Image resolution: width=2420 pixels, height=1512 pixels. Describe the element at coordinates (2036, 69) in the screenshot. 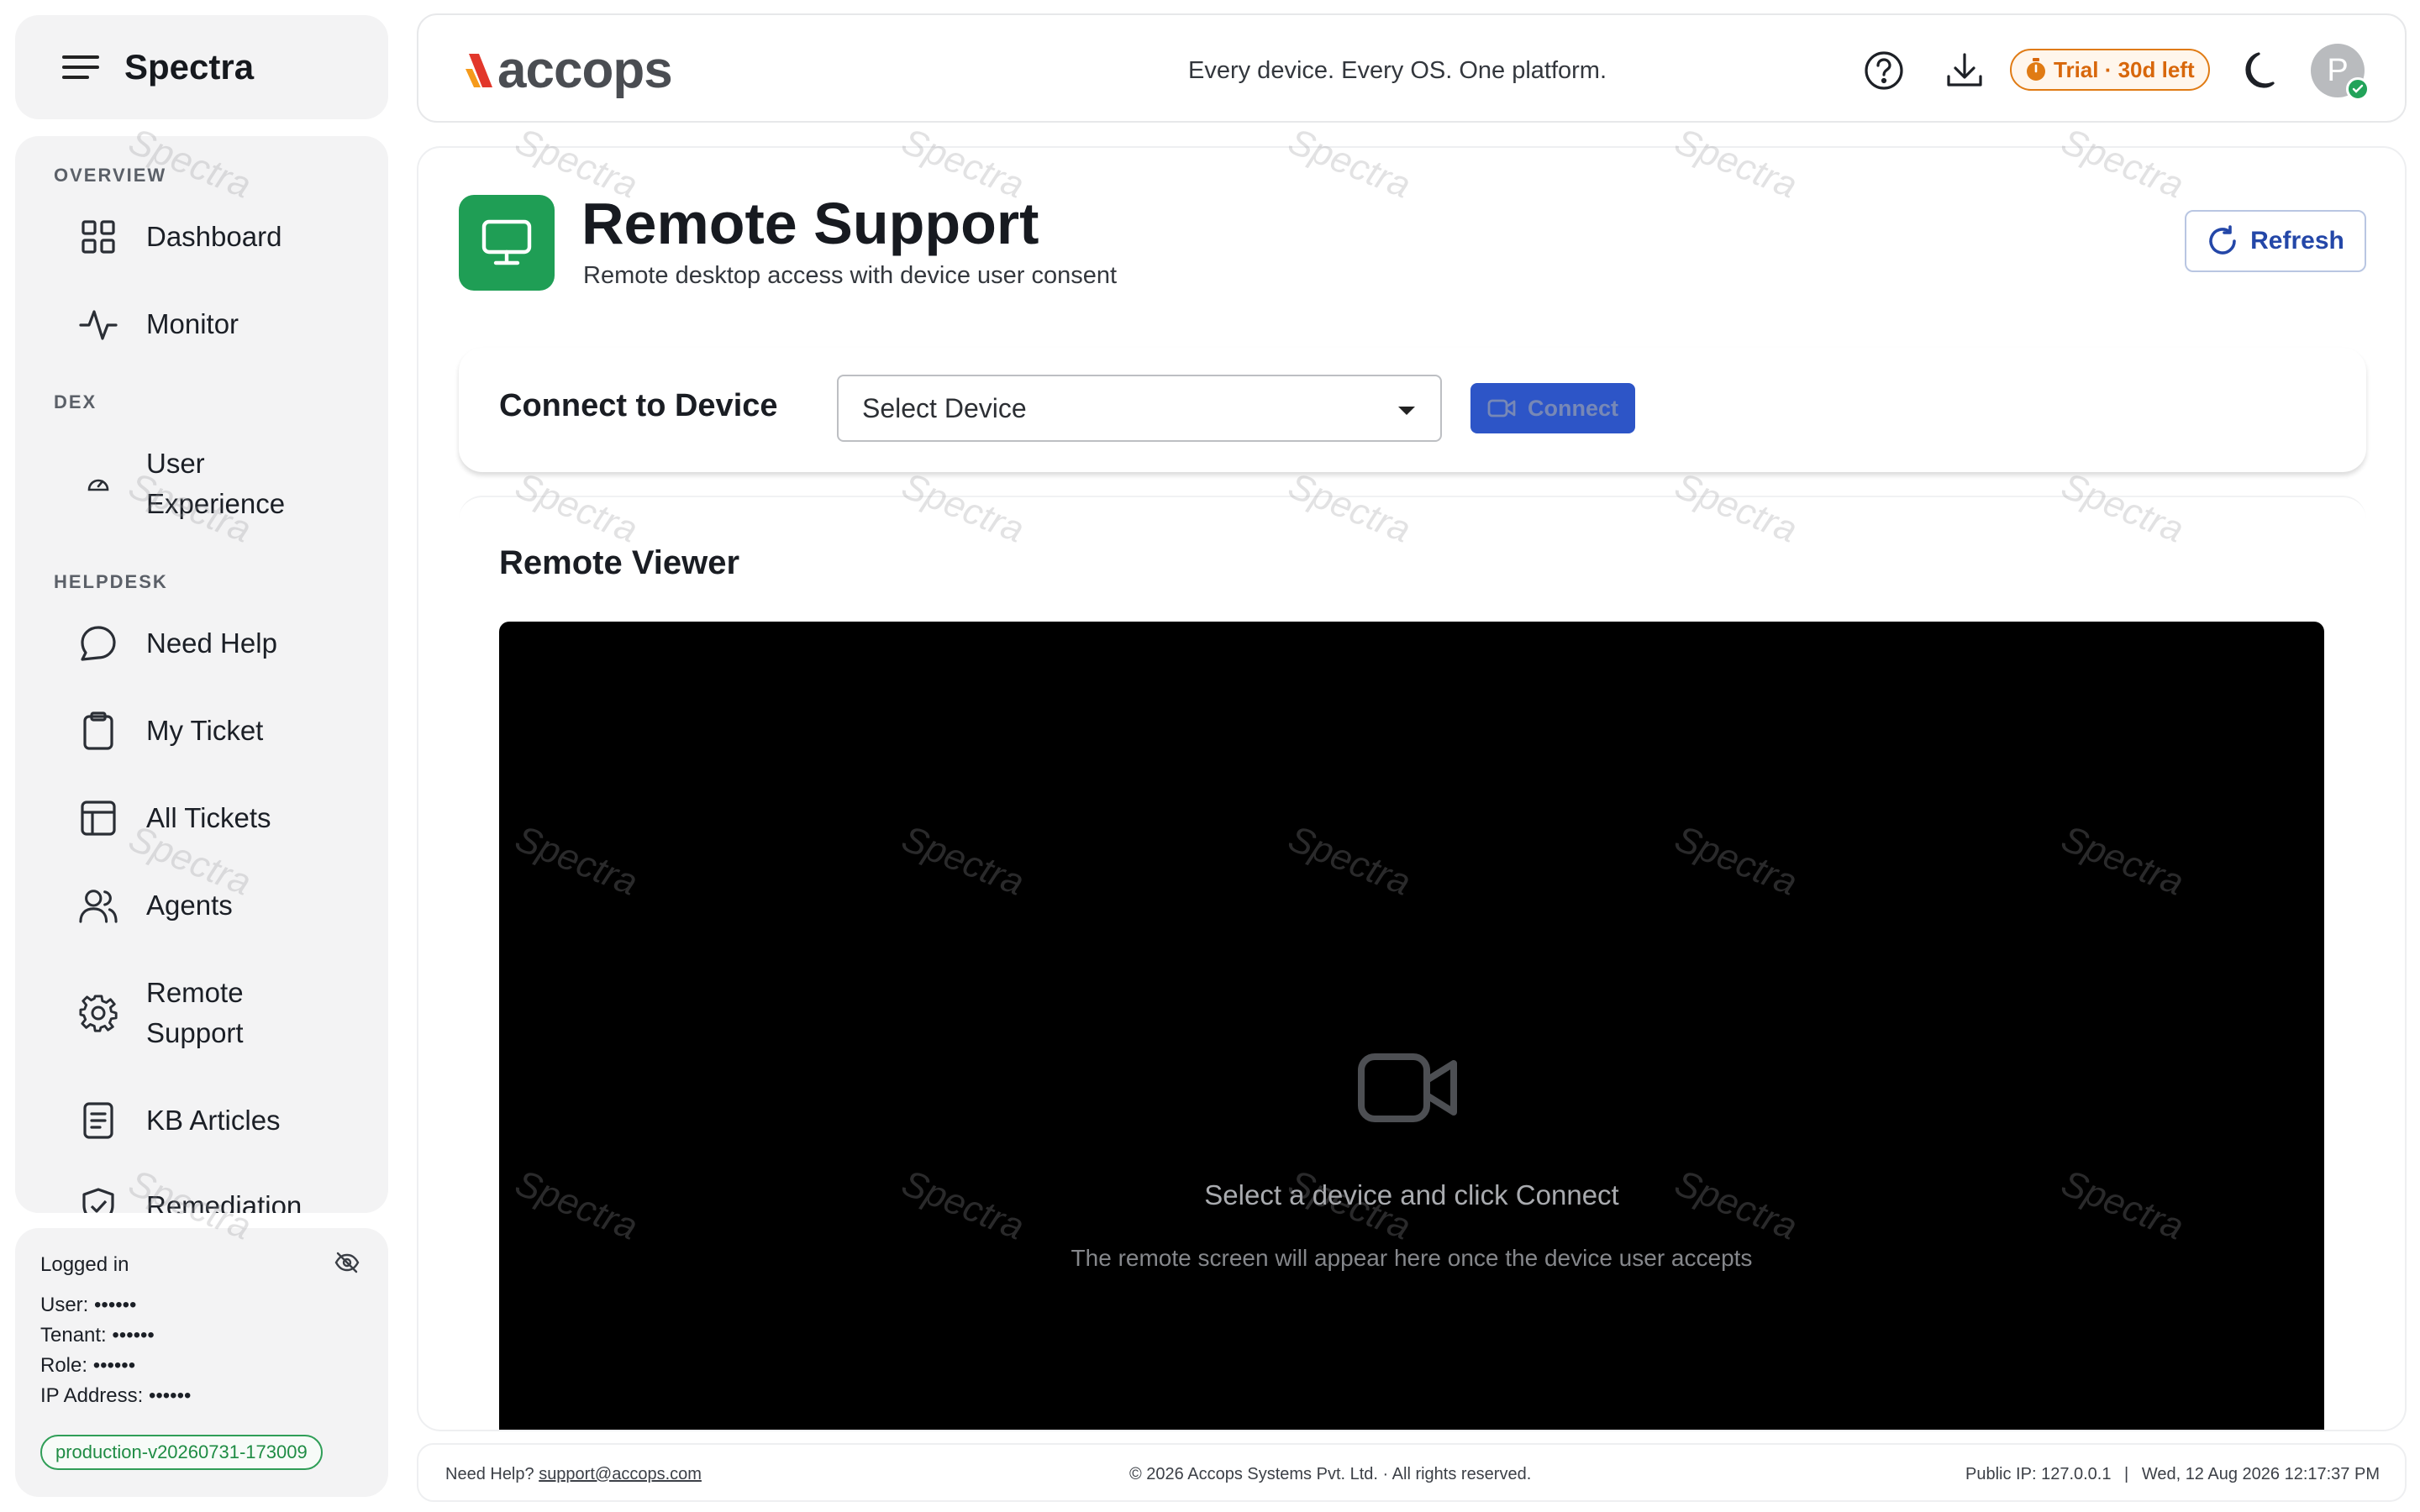

I see `stopwatch-icon` at that location.